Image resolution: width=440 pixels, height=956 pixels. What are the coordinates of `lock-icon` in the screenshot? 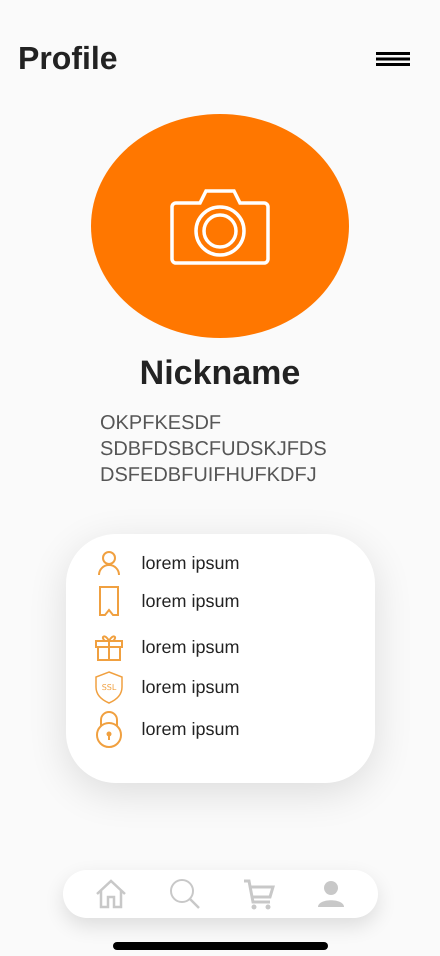 It's located at (109, 729).